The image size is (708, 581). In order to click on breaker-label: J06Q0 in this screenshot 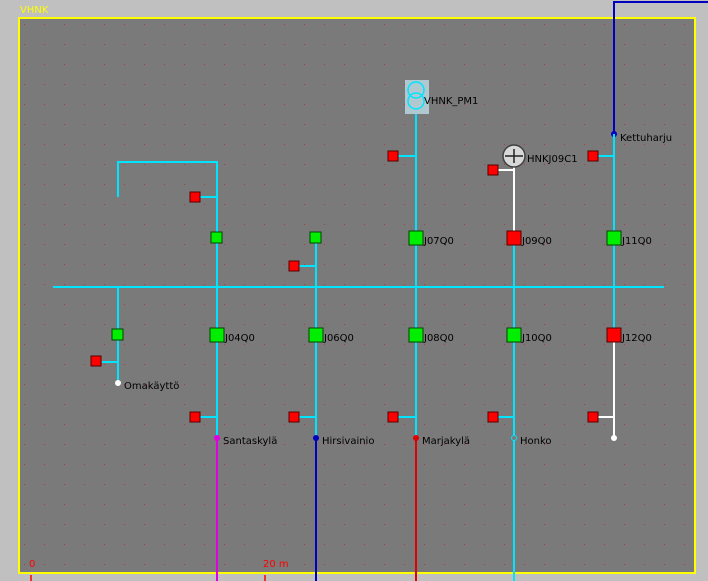, I will do `click(338, 338)`.